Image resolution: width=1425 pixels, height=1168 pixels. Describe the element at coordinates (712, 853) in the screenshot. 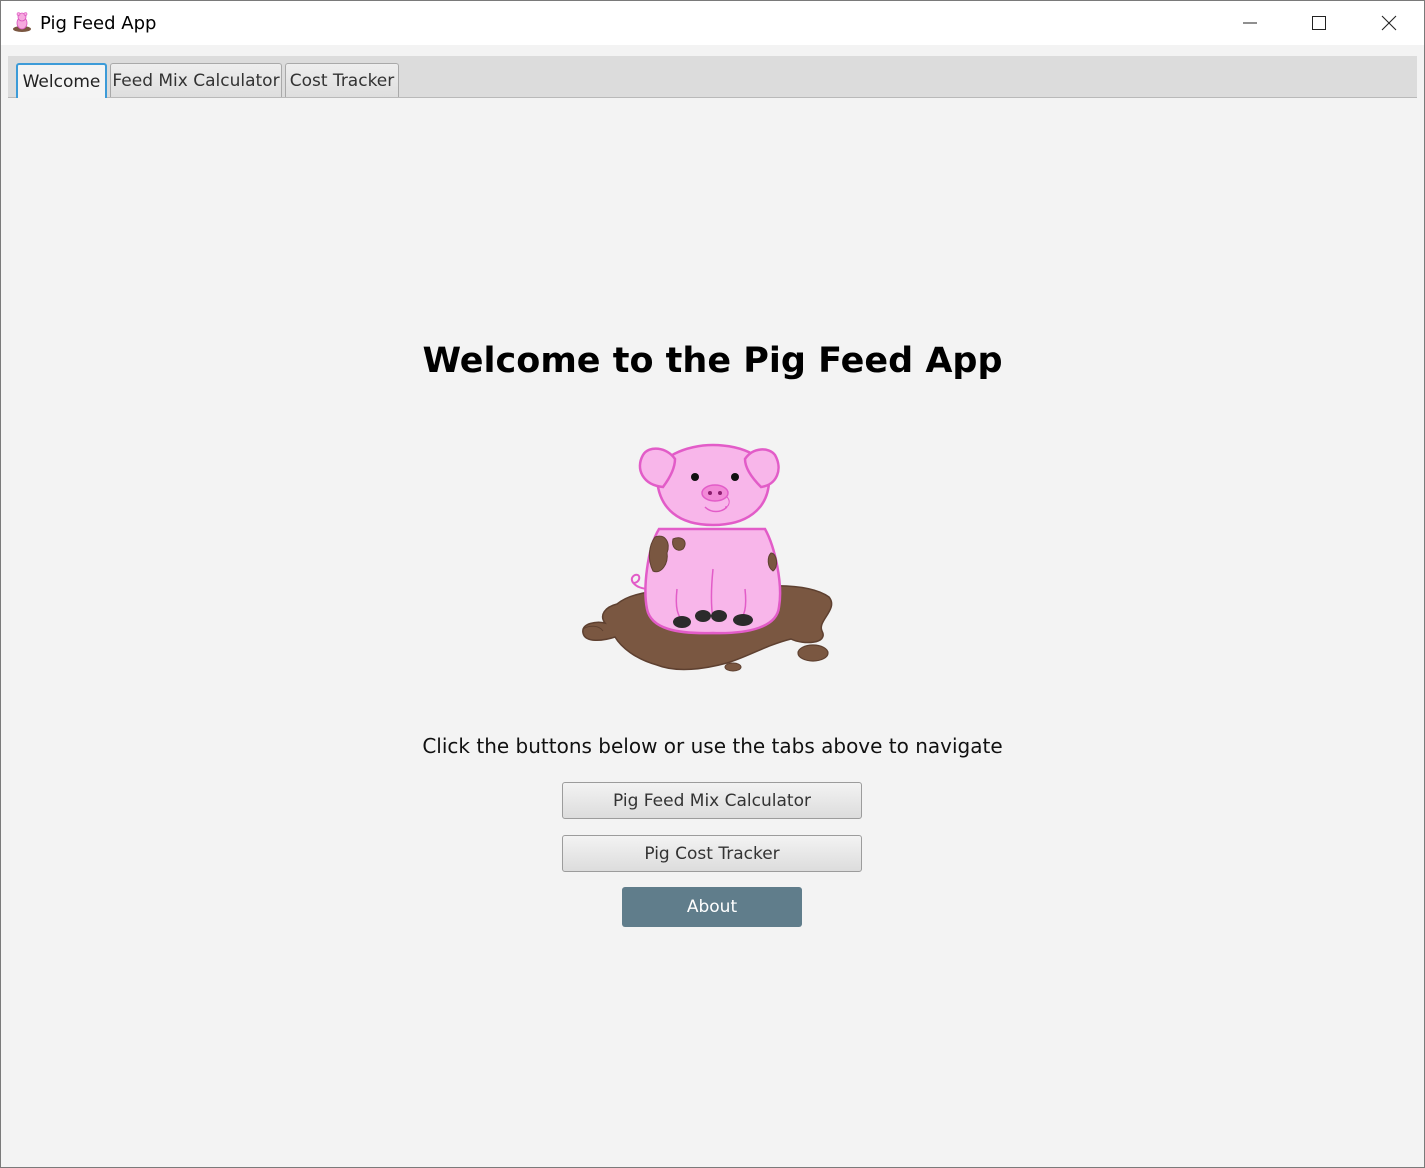

I see `cost-tracker-button: Pig Cost Tracker` at that location.